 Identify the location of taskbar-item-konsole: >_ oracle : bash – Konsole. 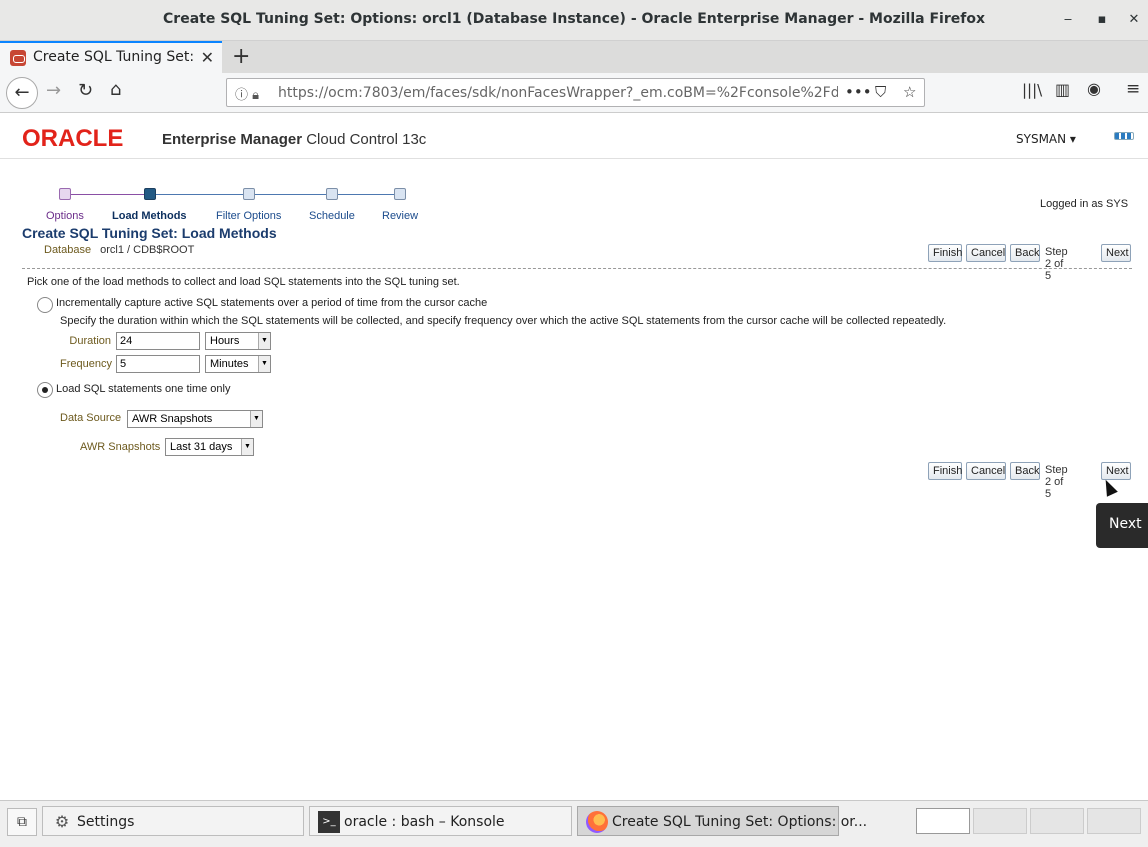
(440, 821).